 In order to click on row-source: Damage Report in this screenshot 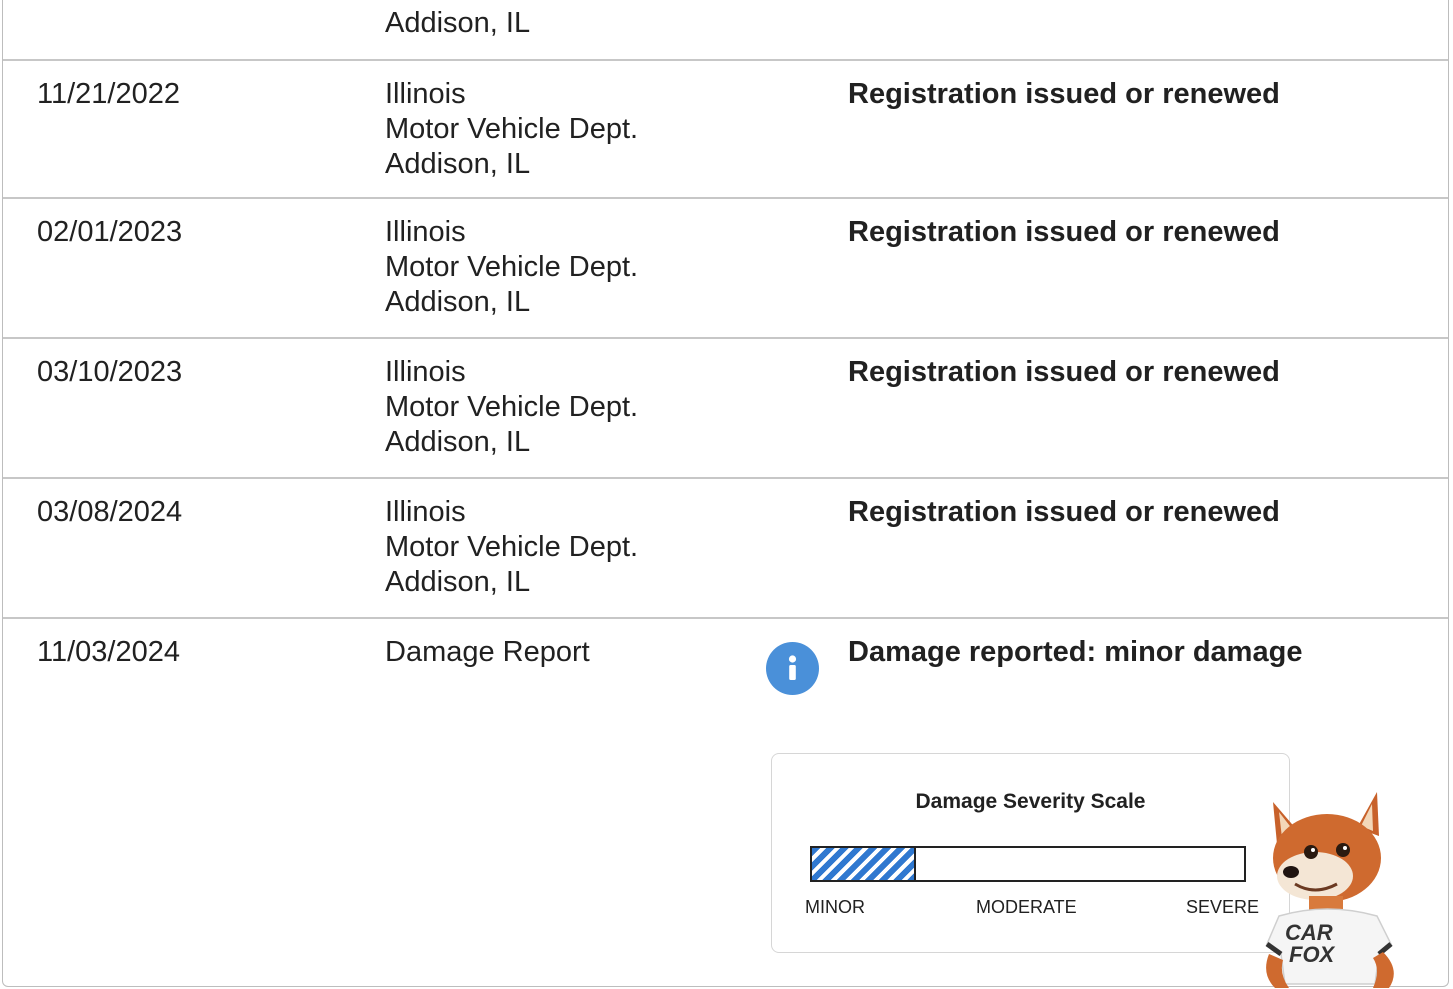, I will do `click(487, 652)`.